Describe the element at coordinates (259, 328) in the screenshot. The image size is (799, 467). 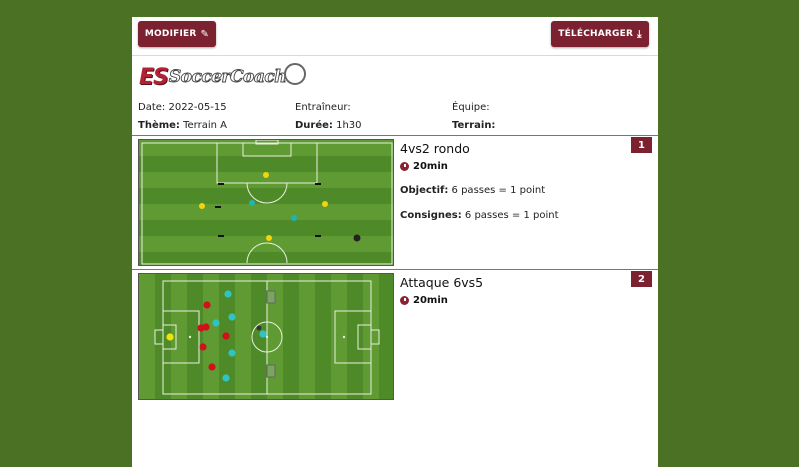
I see `ball` at that location.